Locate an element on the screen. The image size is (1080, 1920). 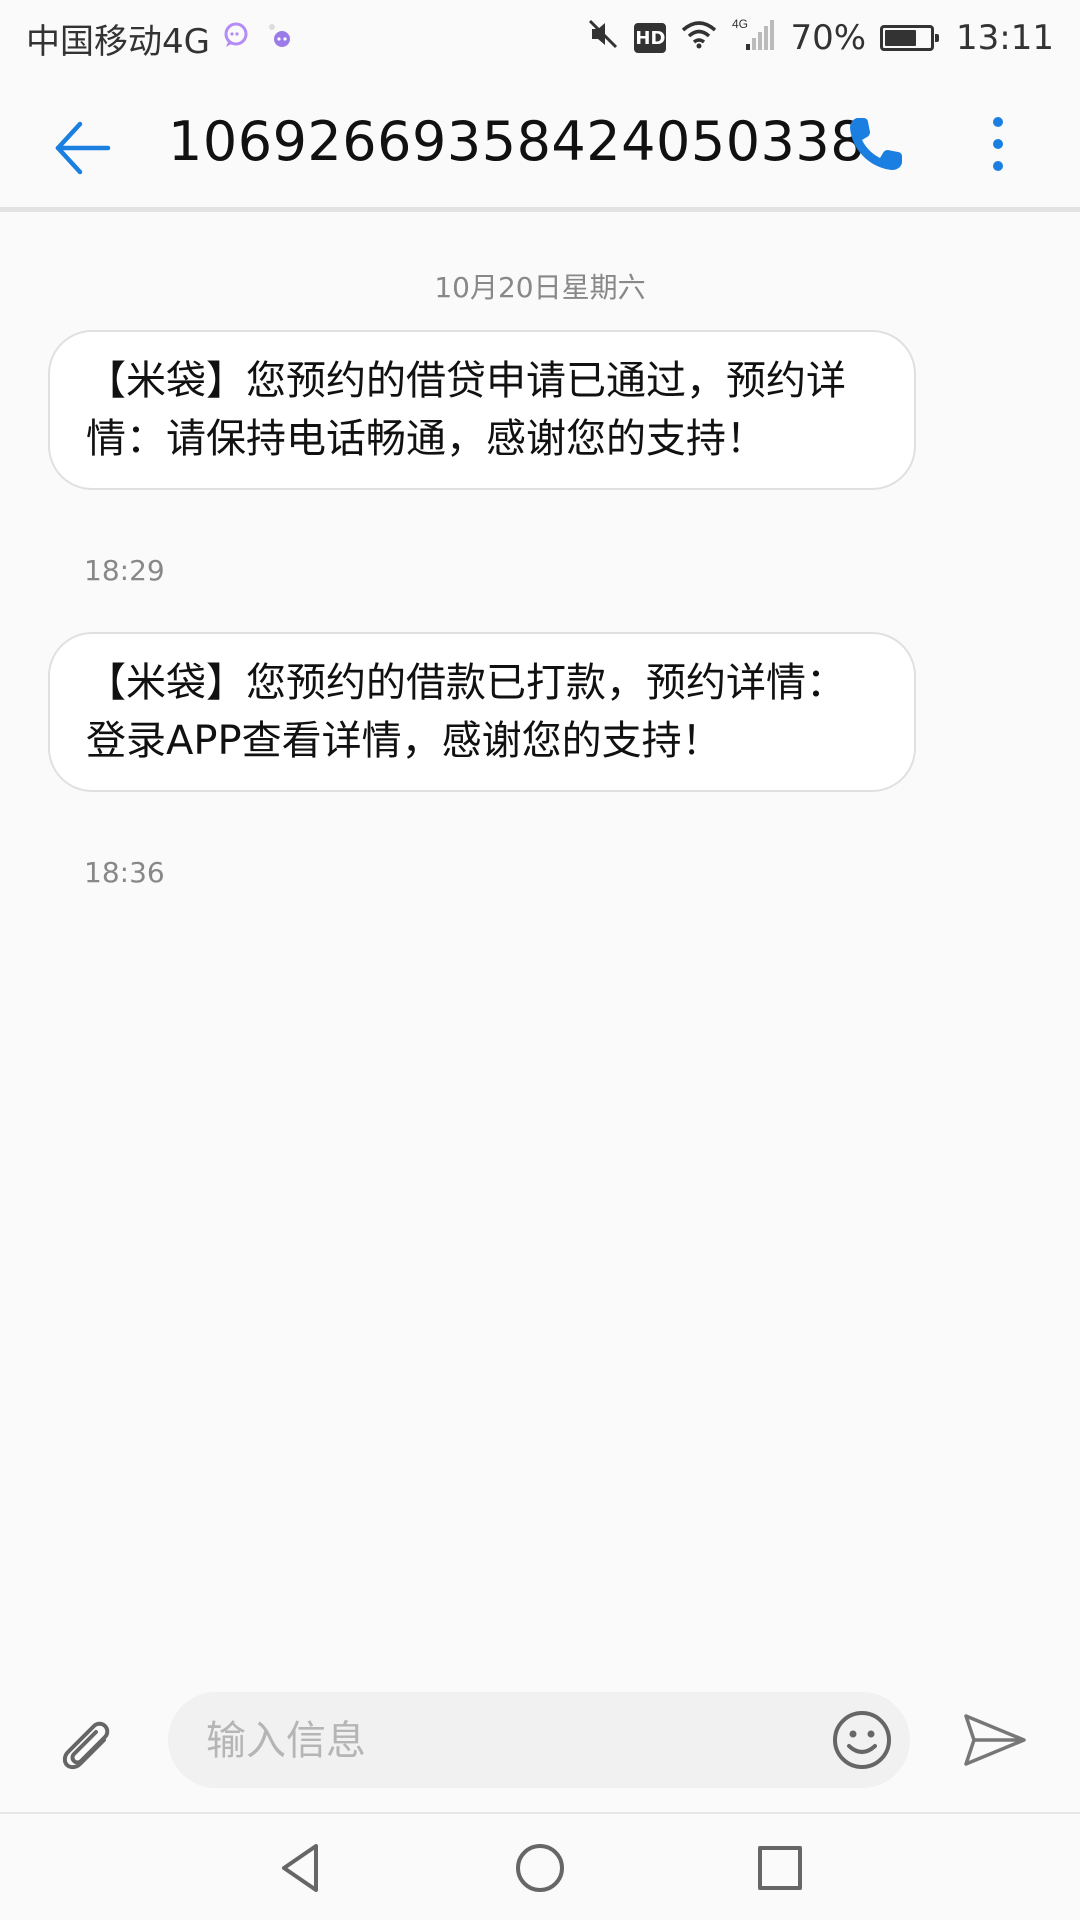
nav-home-button is located at coordinates (540, 1868).